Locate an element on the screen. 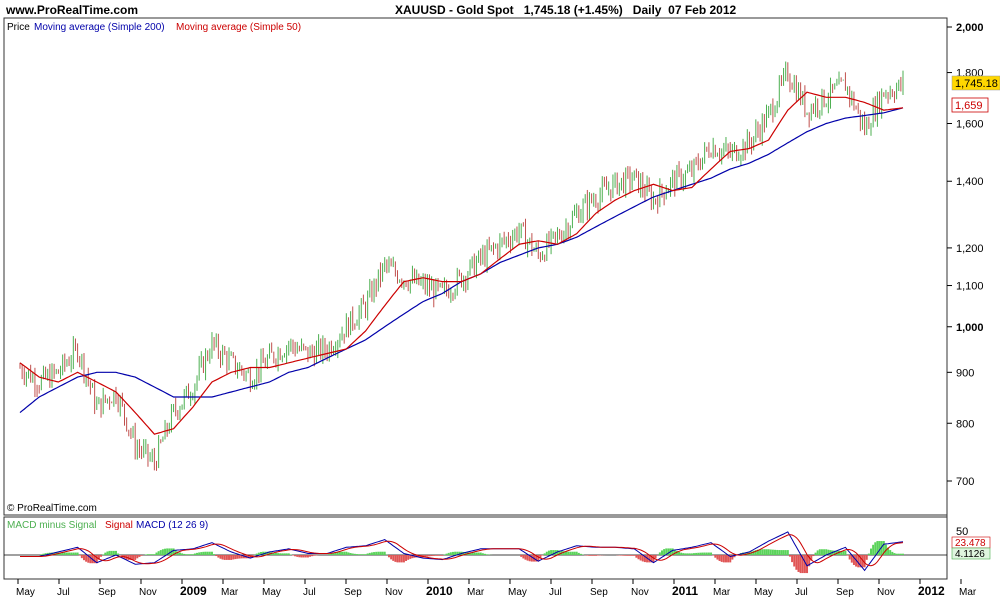 The image size is (1000, 600). macd-axis-tick: 50 is located at coordinates (962, 532).